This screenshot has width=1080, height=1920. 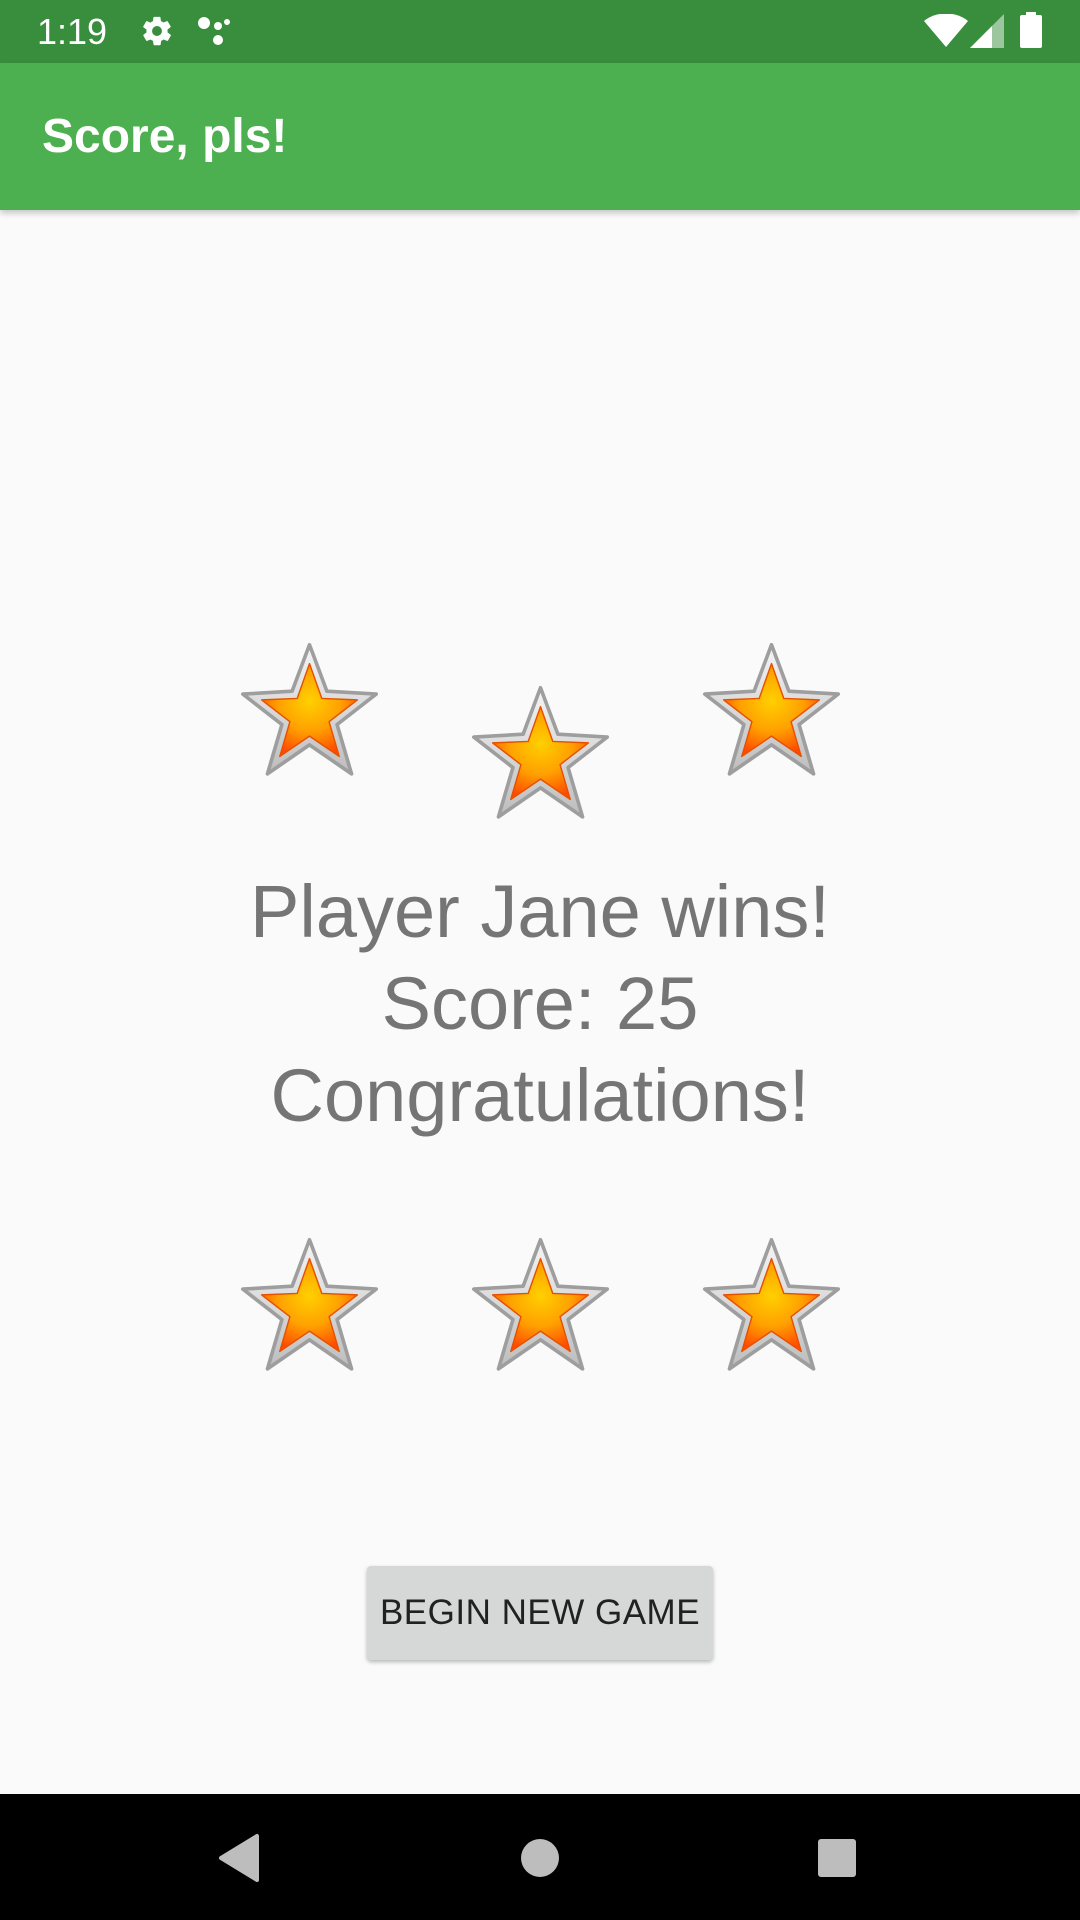 I want to click on score-text: Score: 25, so click(x=540, y=1003).